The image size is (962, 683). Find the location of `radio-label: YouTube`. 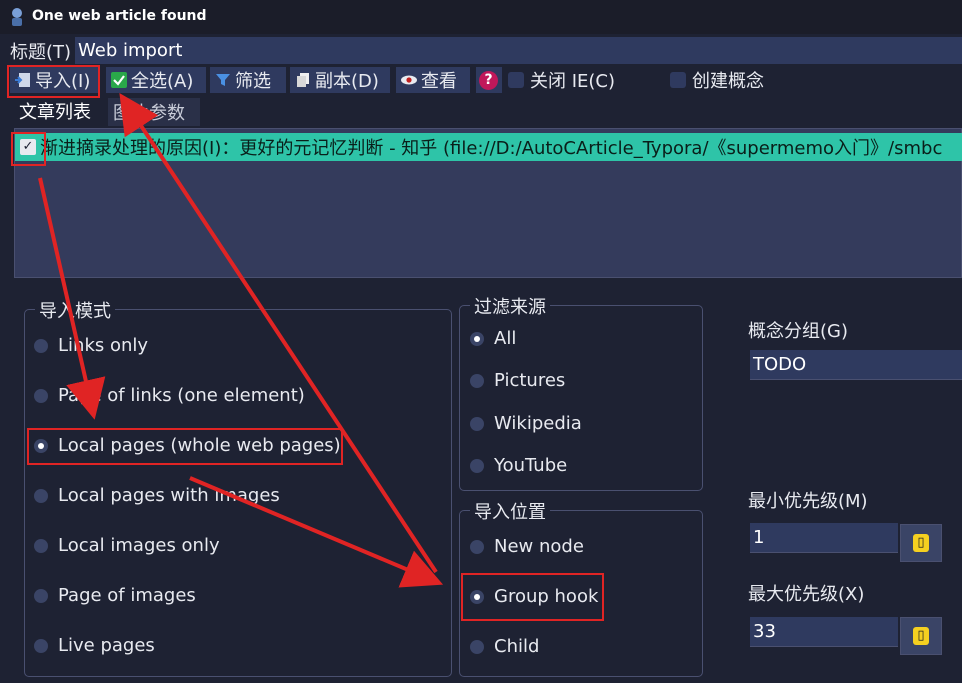

radio-label: YouTube is located at coordinates (531, 465).